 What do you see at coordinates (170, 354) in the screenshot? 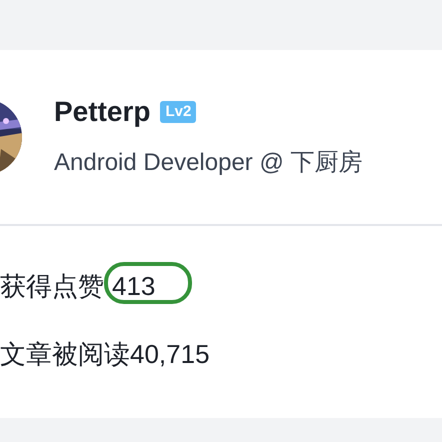
I see `stat-value: 40,715` at bounding box center [170, 354].